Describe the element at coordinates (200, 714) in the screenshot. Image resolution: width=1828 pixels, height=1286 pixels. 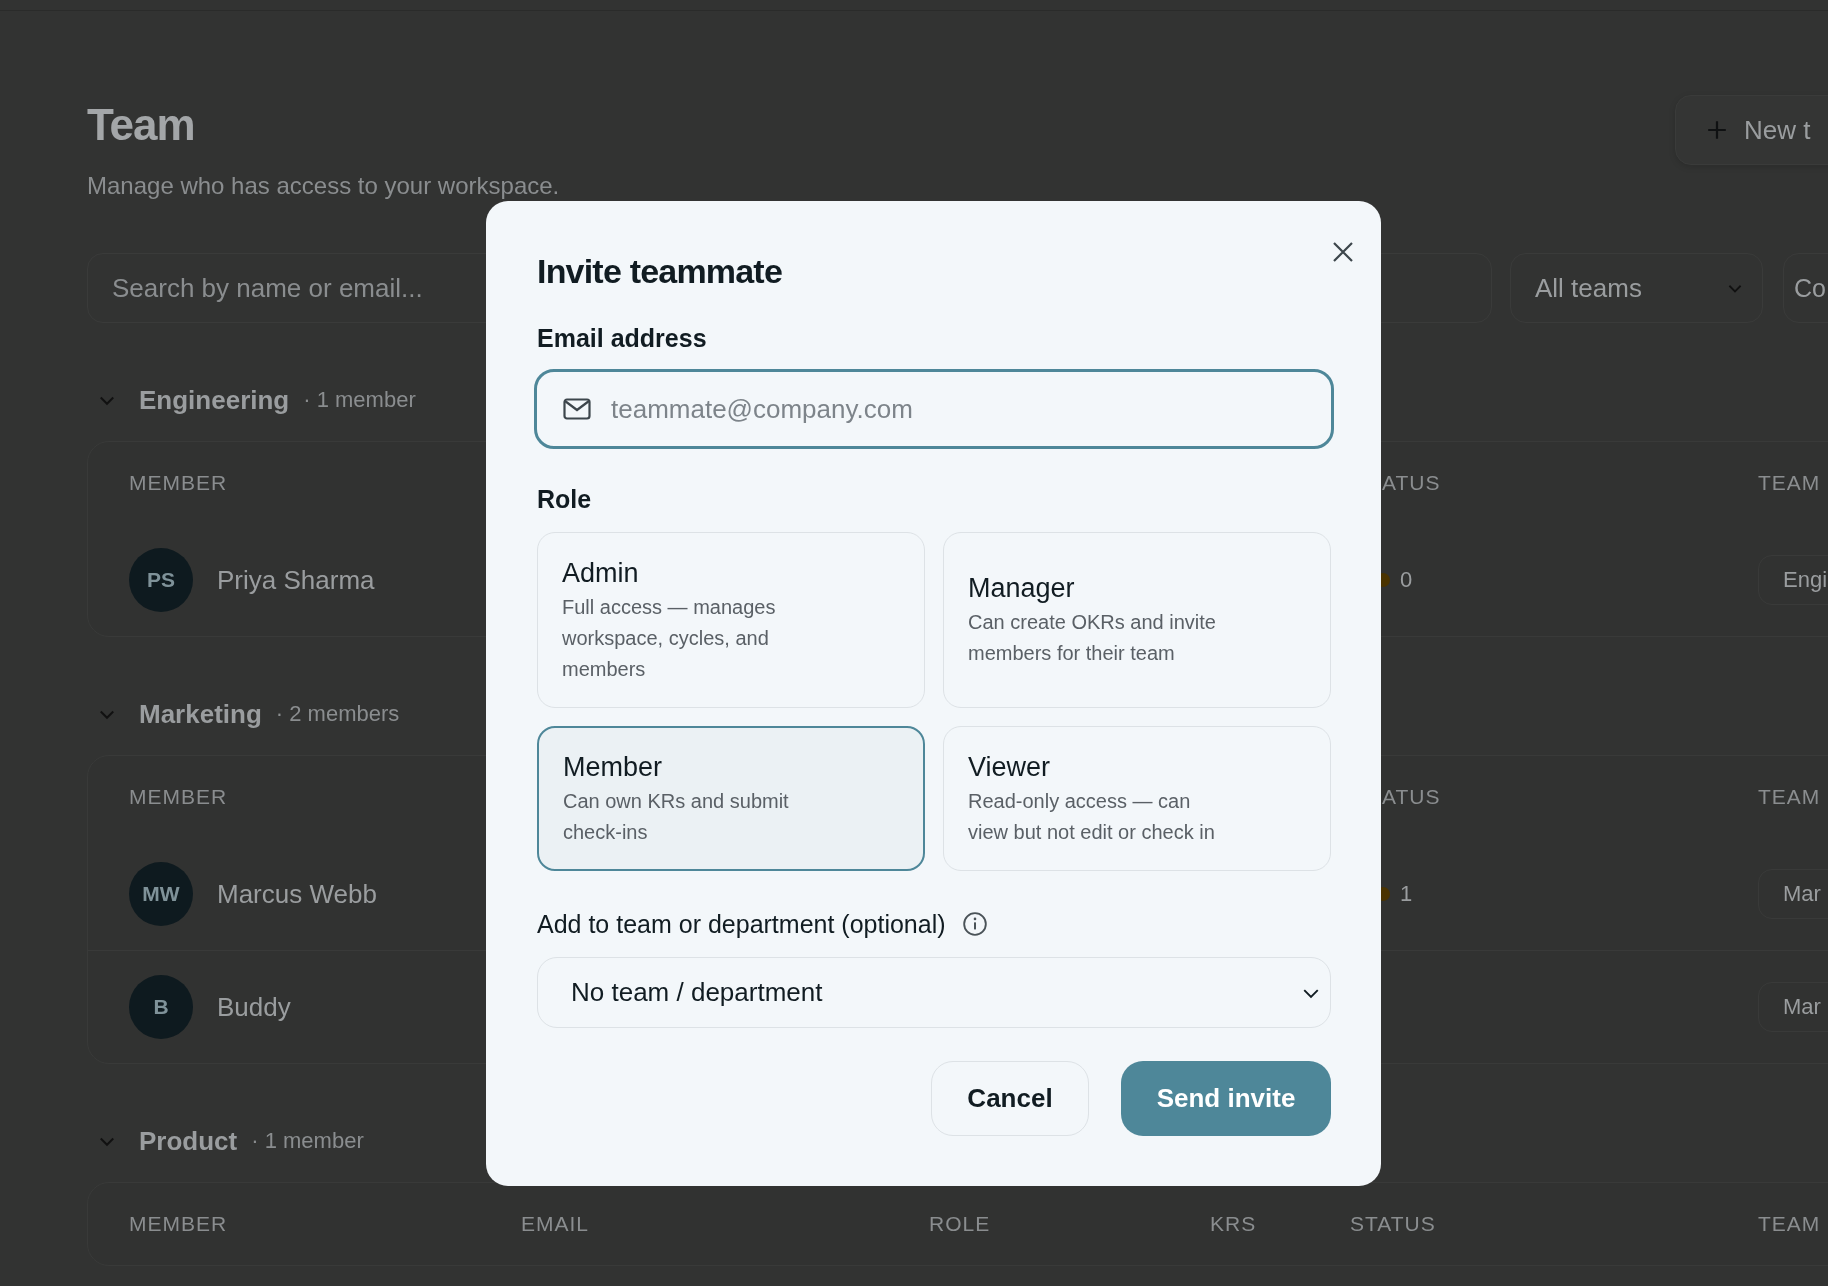
I see `group-name: Marketing` at that location.